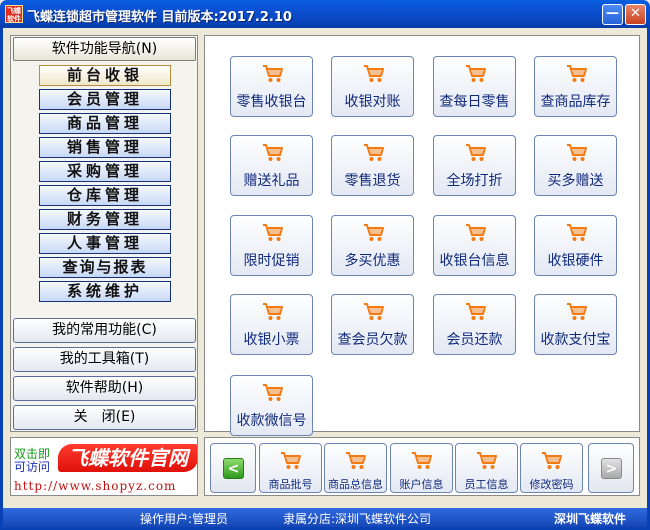 Image resolution: width=650 pixels, height=530 pixels. Describe the element at coordinates (105, 267) in the screenshot. I see `nav-item-reports: 查询与报表` at that location.